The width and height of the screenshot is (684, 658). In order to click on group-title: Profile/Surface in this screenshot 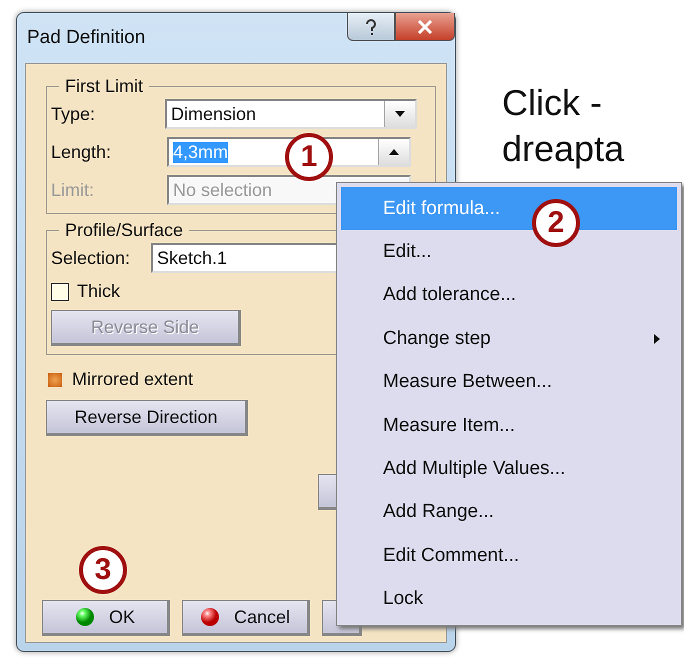, I will do `click(124, 230)`.